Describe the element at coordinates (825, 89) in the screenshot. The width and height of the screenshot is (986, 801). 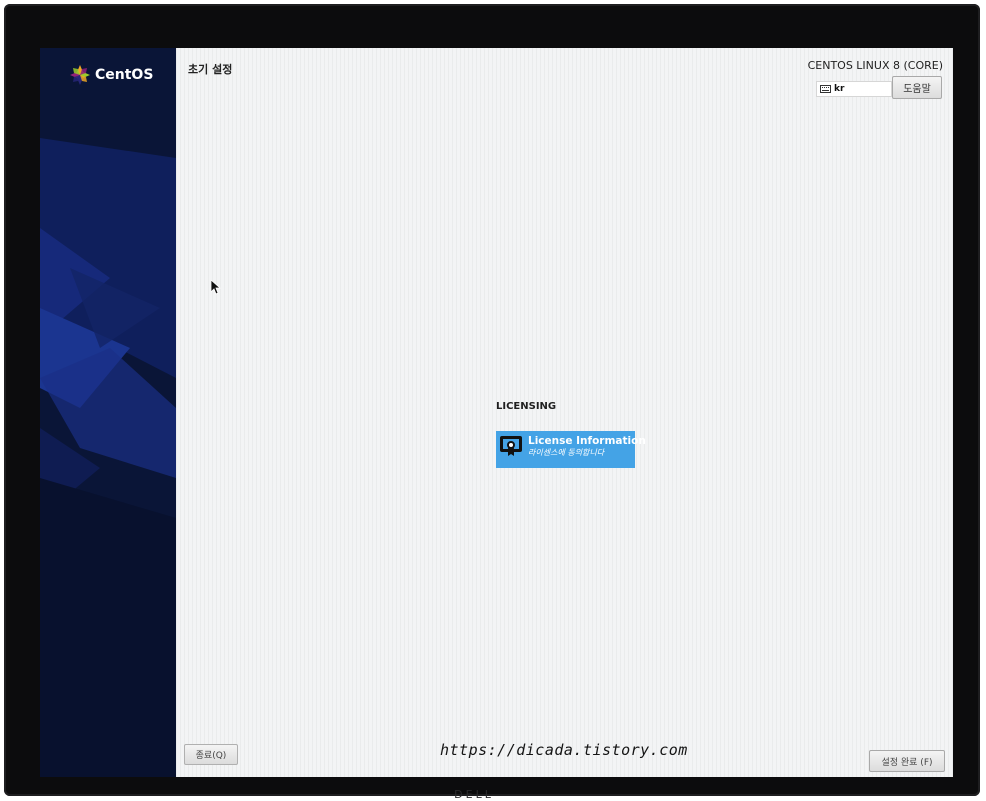
I see `keyboard-icon` at that location.